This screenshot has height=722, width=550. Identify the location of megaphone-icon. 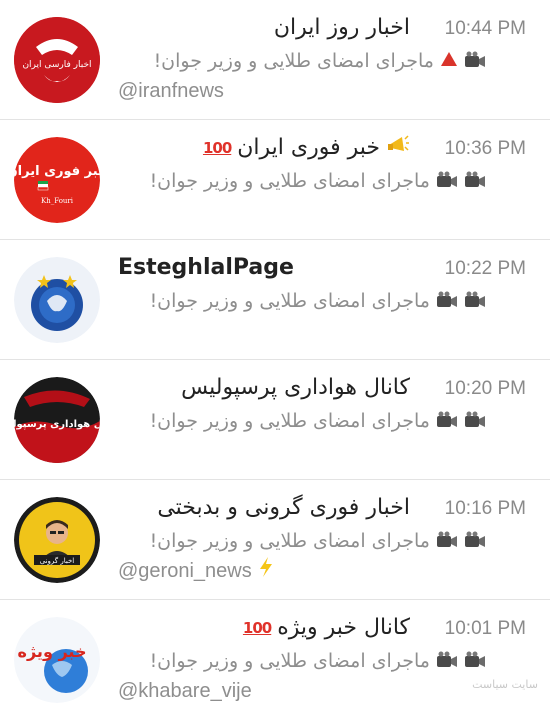
(398, 148).